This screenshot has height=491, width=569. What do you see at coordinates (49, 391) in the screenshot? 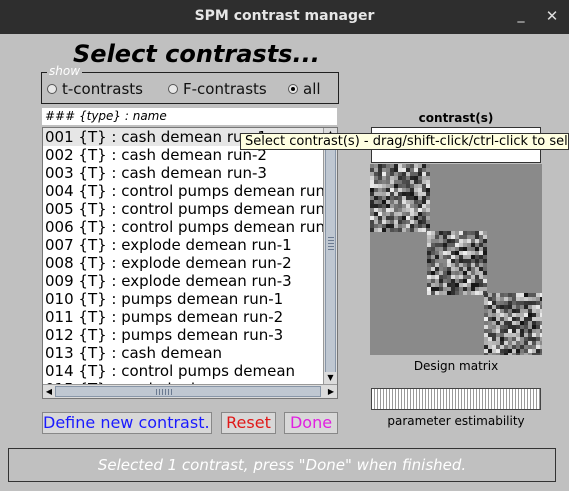
I see `scroll-left-icon: ◀` at bounding box center [49, 391].